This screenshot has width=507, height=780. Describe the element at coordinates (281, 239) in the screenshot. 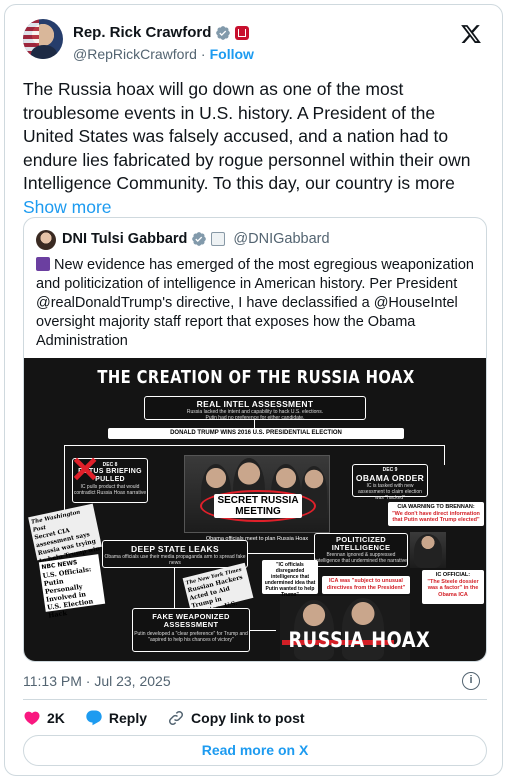

I see `quote-author-handle: @DNIGabbard` at that location.